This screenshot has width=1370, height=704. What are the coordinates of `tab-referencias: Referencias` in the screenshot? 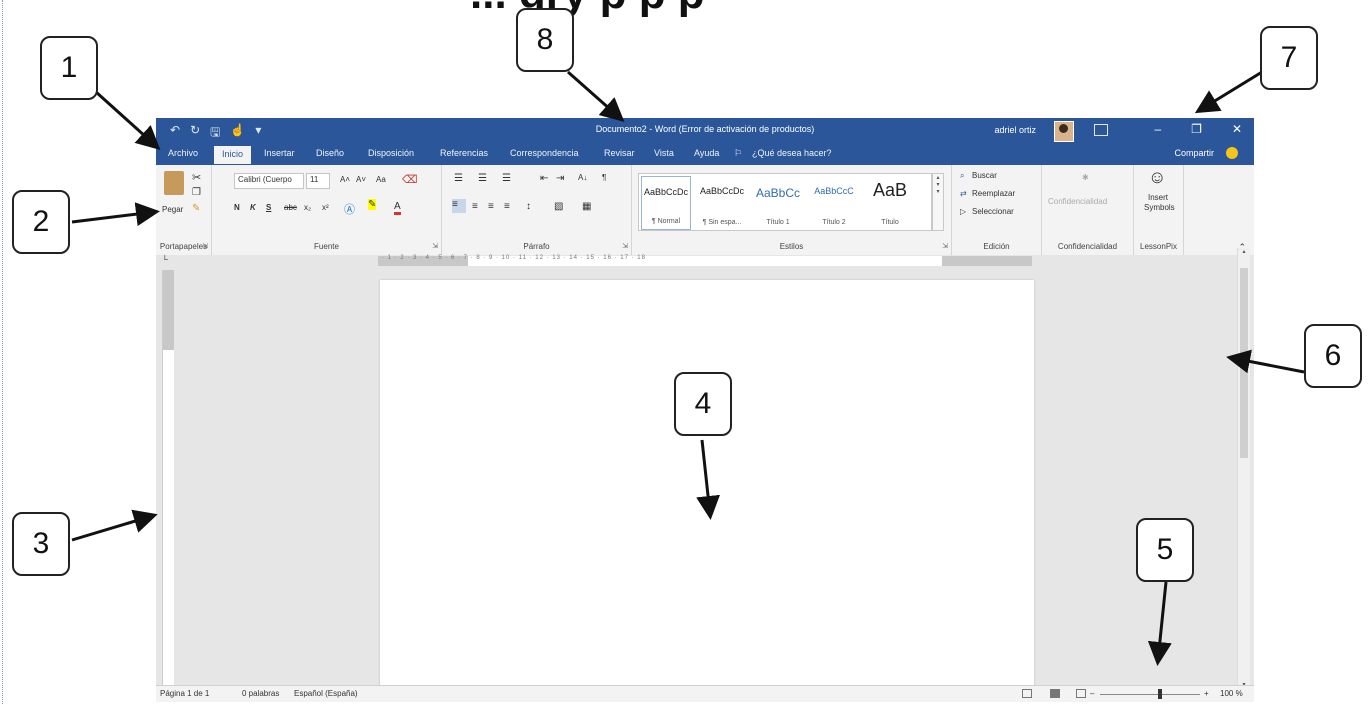 It's located at (464, 153).